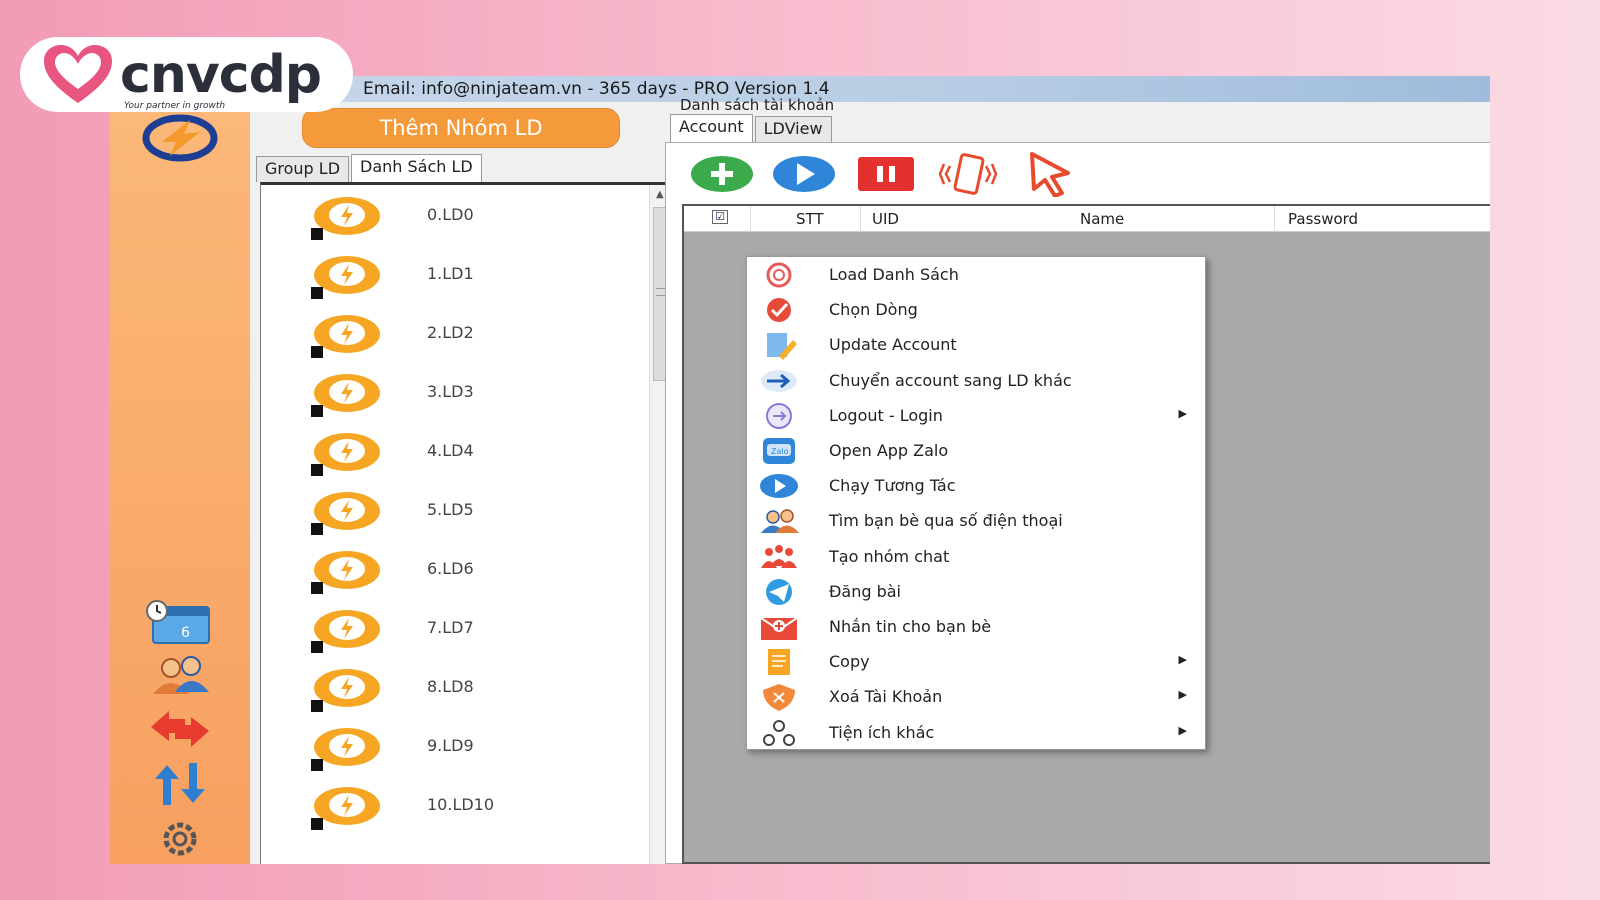 The width and height of the screenshot is (1600, 900). I want to click on gear-icon, so click(180, 836).